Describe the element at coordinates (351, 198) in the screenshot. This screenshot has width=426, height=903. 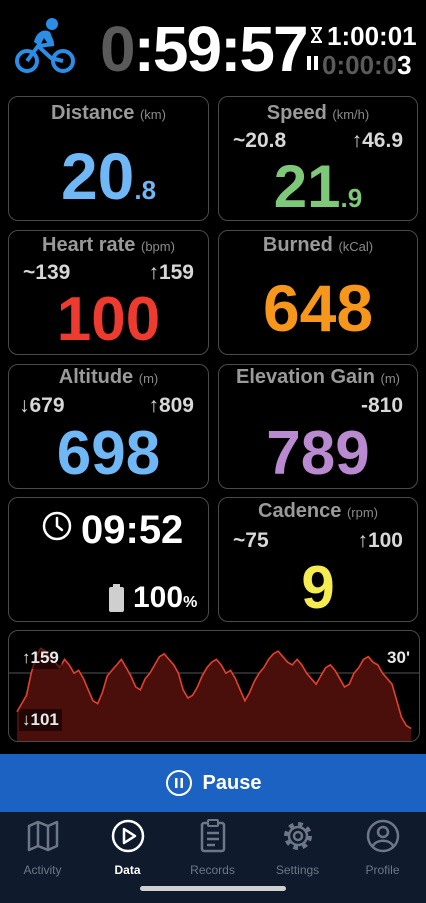
I see `speed-value-frac: .9` at that location.